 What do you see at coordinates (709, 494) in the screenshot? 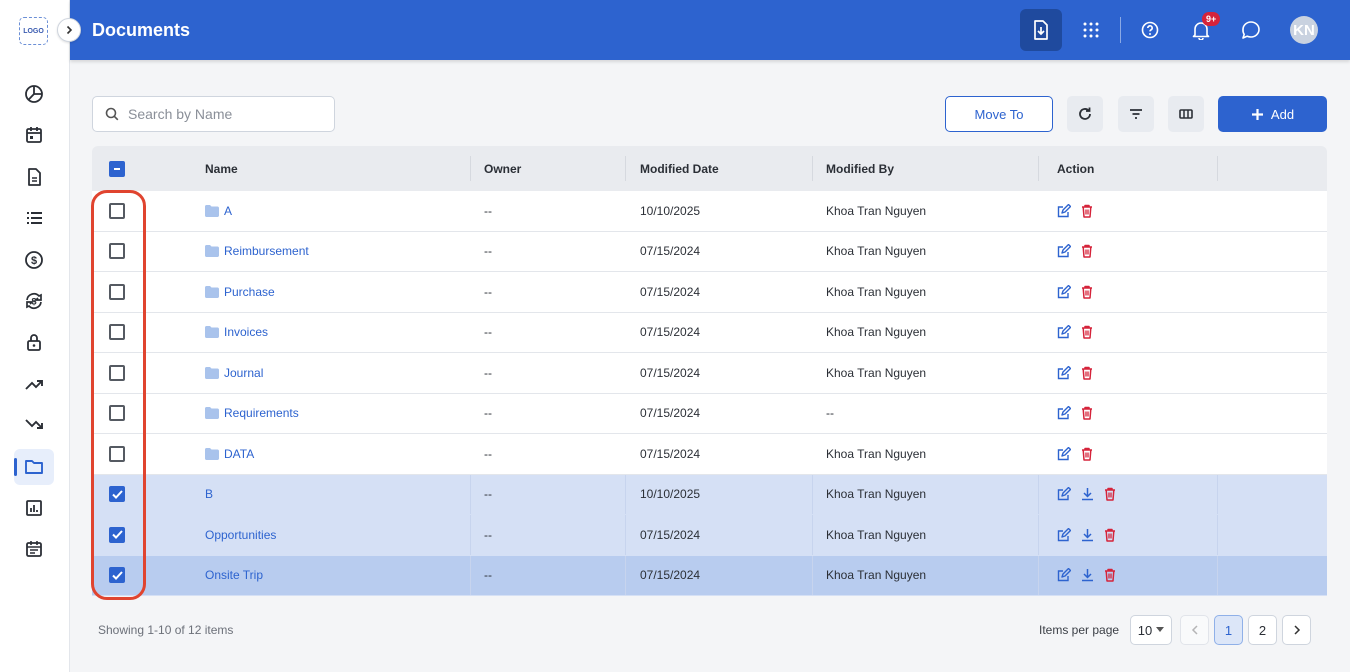
I see `table-row: B -- 10/10/2025 Khoa Tran Nguyen` at bounding box center [709, 494].